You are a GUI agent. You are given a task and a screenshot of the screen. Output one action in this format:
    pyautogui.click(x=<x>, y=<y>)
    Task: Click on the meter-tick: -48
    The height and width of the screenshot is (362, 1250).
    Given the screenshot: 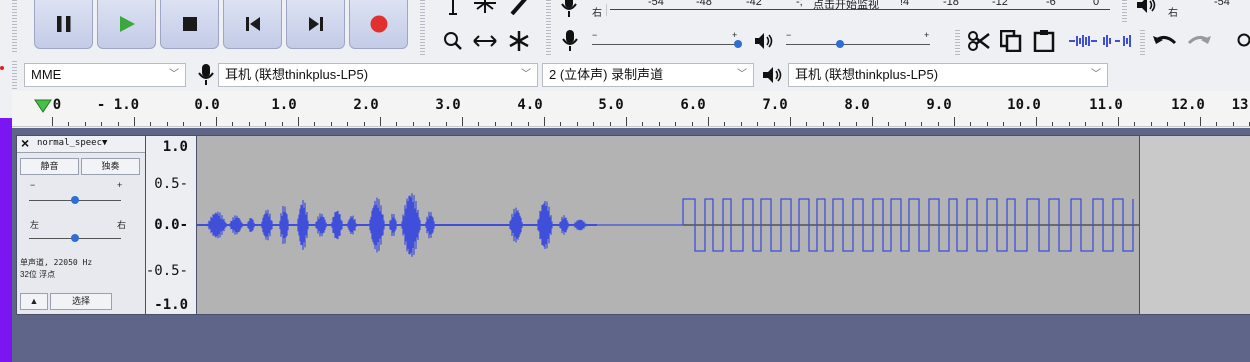 What is the action you would take?
    pyautogui.click(x=704, y=4)
    